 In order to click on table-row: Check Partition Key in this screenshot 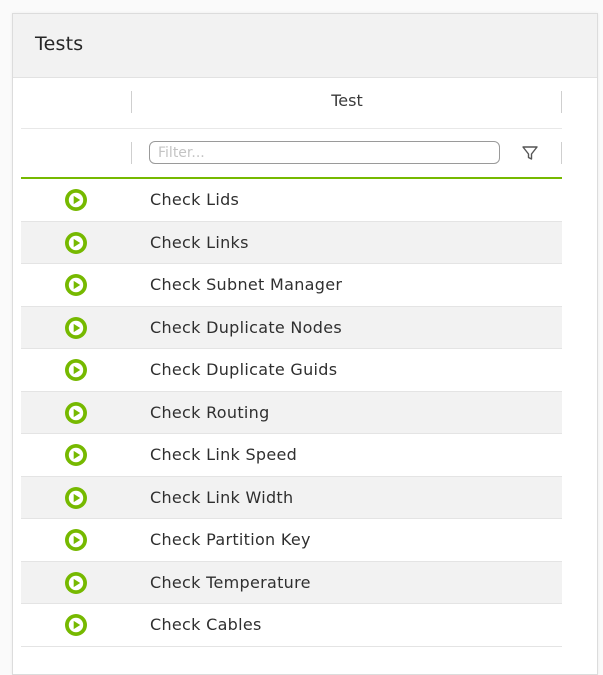, I will do `click(291, 540)`.